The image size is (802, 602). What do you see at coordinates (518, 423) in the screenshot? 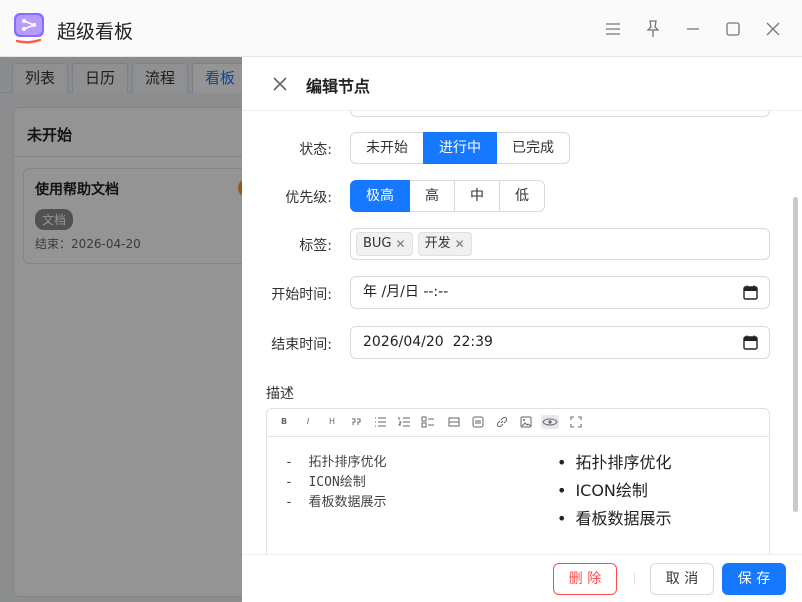
I see `editor-toolbar: B I H` at bounding box center [518, 423].